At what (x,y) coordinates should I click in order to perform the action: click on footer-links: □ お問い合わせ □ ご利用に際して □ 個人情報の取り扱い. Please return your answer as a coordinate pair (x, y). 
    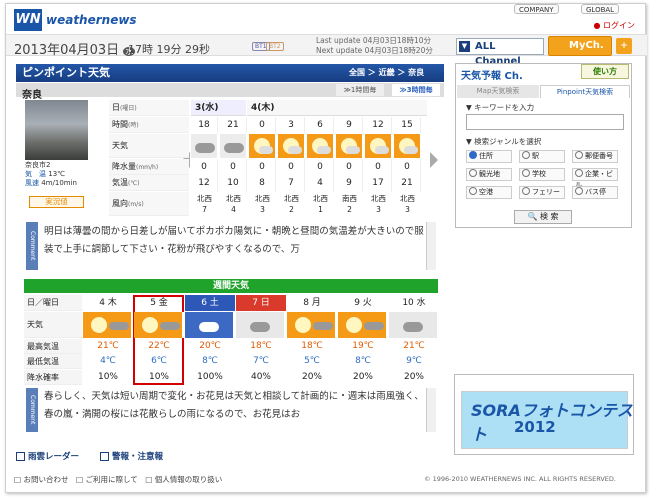
    Looking at the image, I should click on (118, 479).